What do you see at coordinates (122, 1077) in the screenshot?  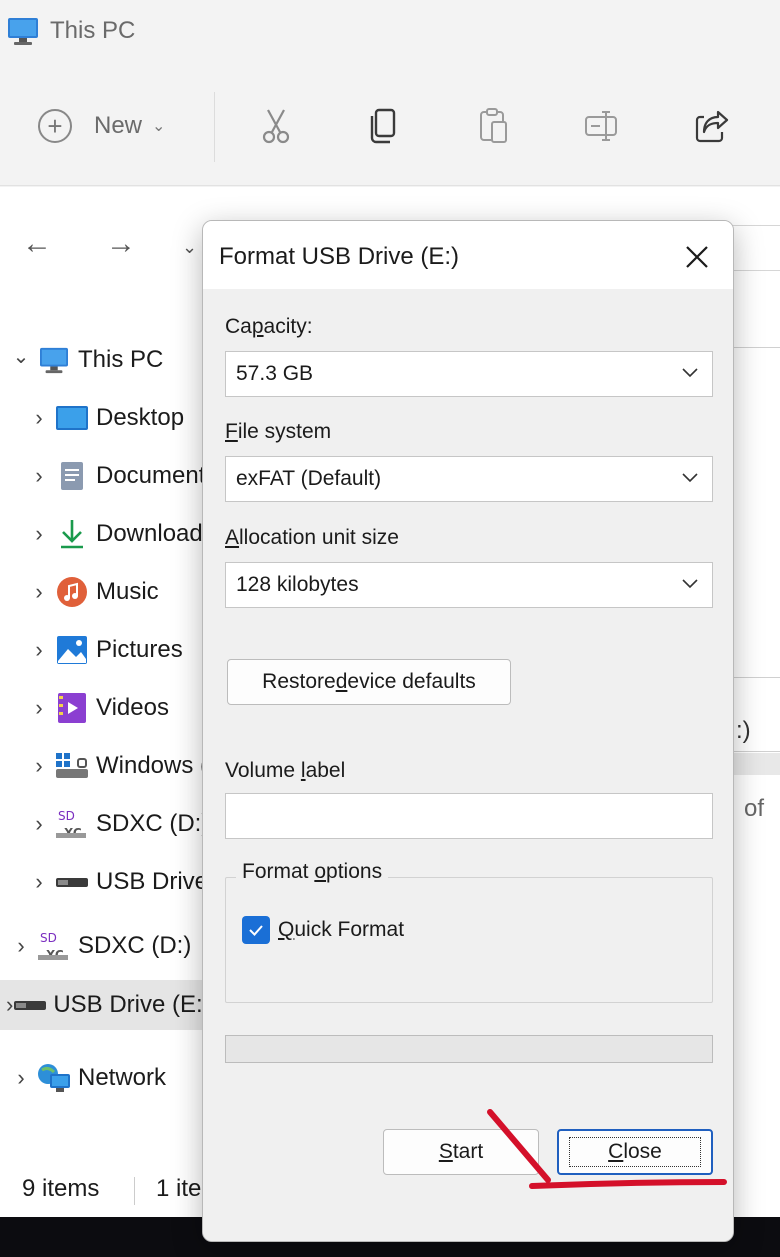 I see `nav-item-label: Network` at bounding box center [122, 1077].